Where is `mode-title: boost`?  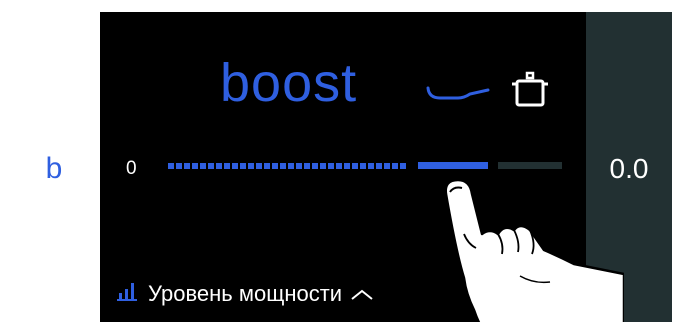 mode-title: boost is located at coordinates (289, 83).